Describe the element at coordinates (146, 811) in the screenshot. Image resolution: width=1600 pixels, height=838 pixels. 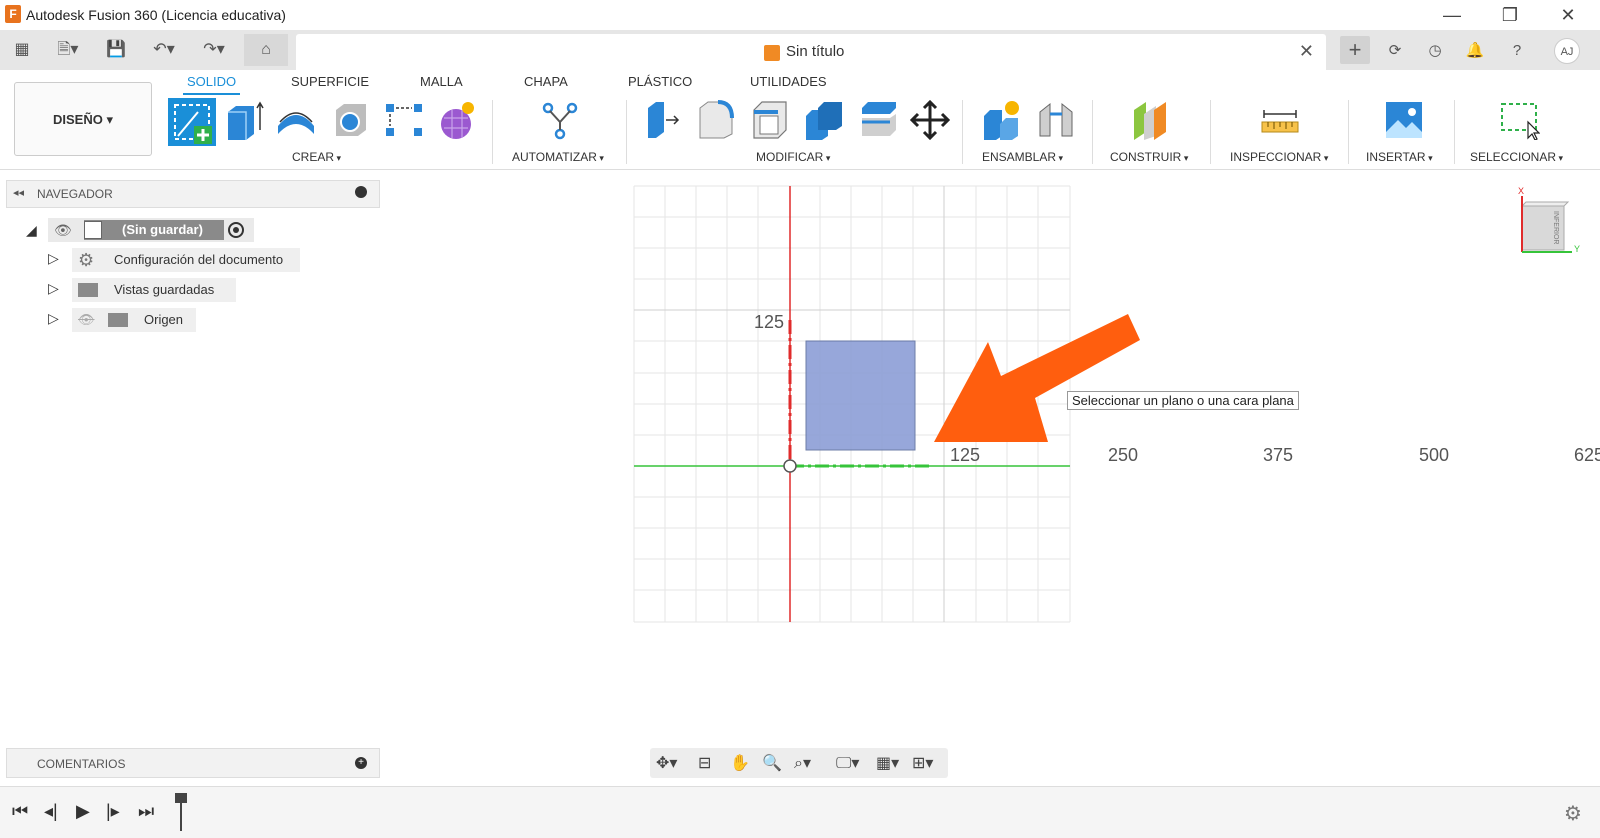
I see `go-to-end-icon: ⏭` at that location.